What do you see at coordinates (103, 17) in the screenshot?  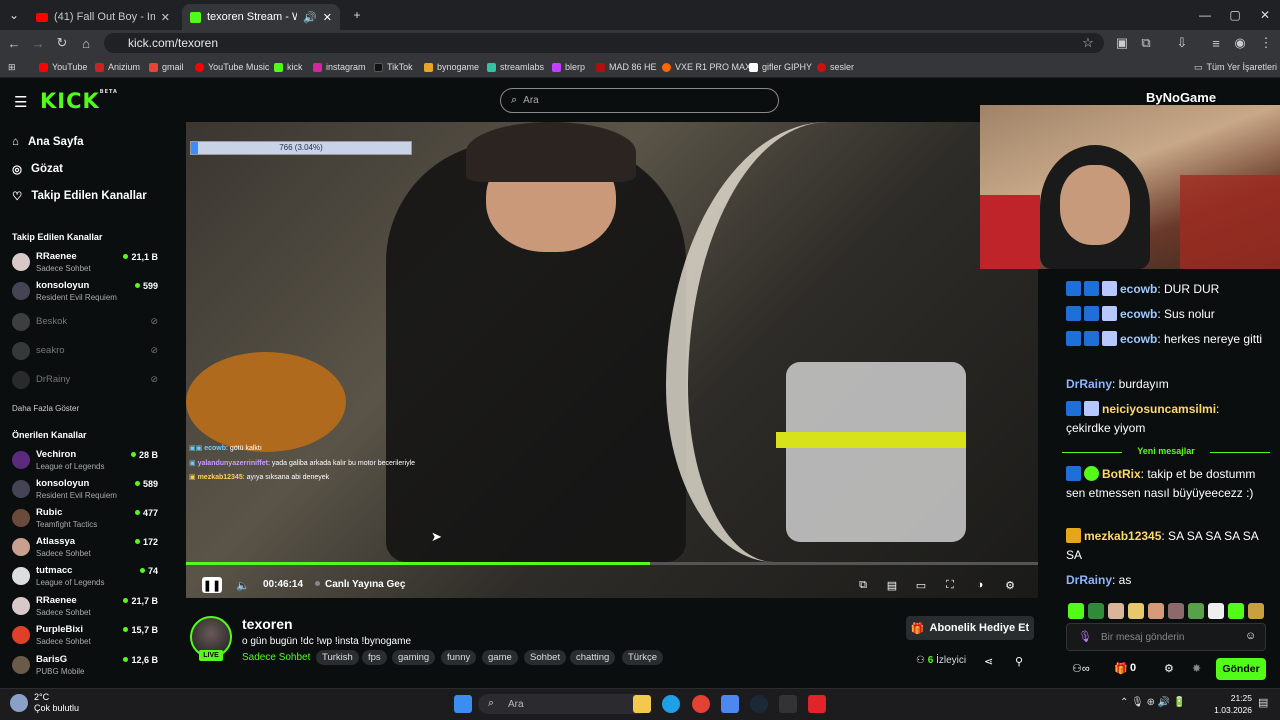 I see `browser-tab-youtube: (41) Fall Out Boy - Immortals (f ✕` at bounding box center [103, 17].